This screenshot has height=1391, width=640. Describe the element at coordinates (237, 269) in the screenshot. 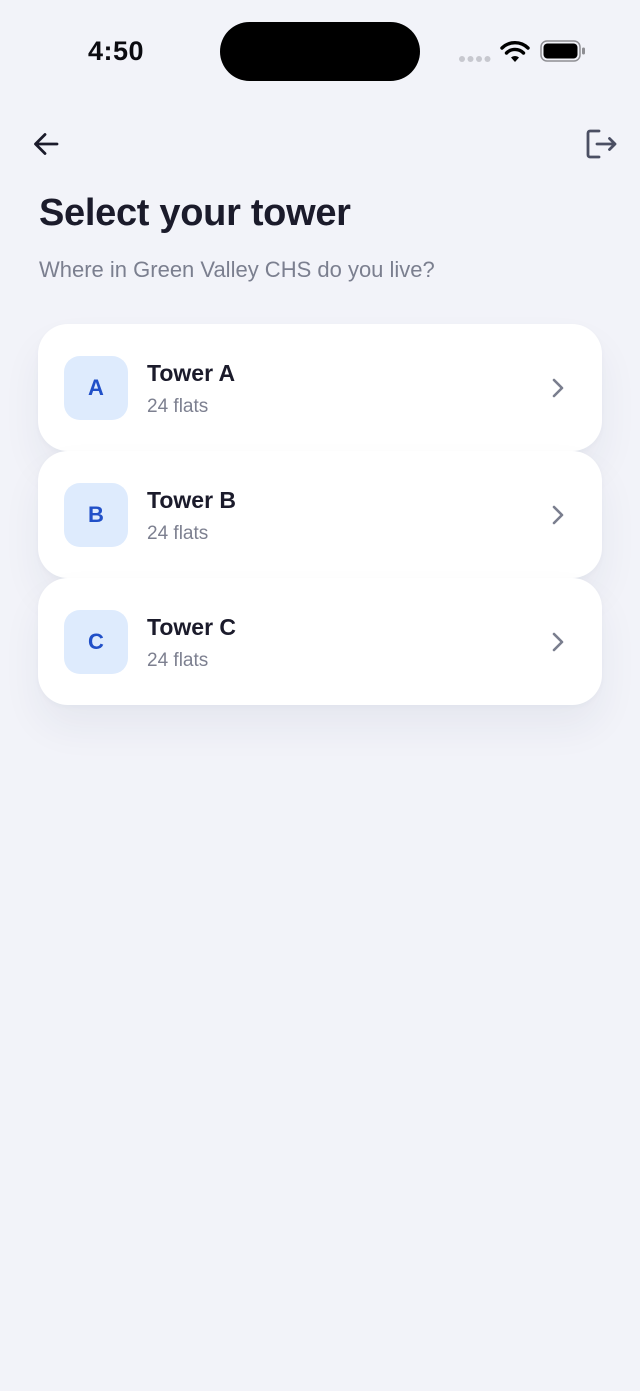

I see `page-subtitle: Where in Green Valley CHS do you live?` at that location.